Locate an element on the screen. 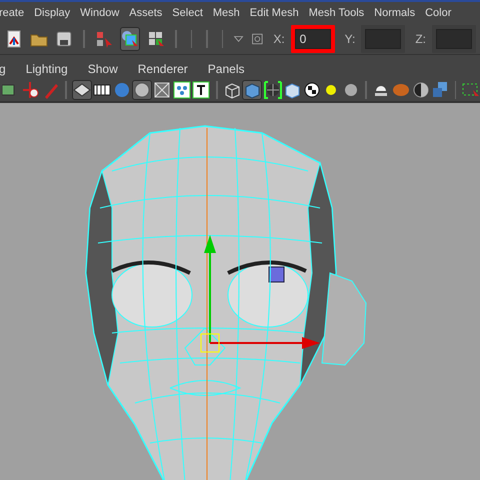  text-button is located at coordinates (201, 90).